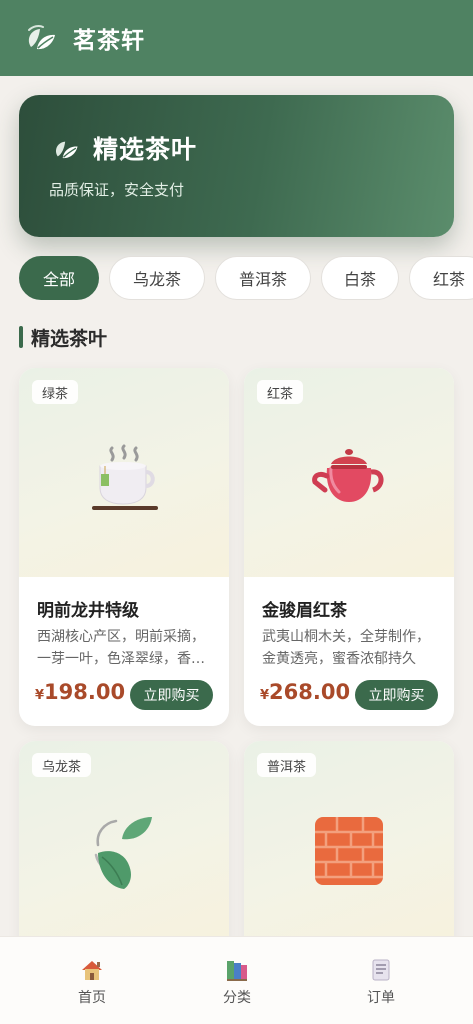 The width and height of the screenshot is (473, 1024). I want to click on house-icon, so click(92, 970).